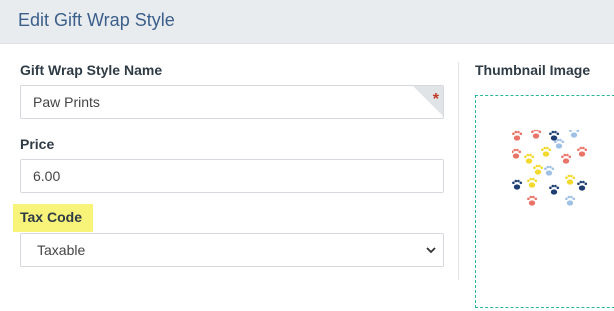  What do you see at coordinates (61, 250) in the screenshot?
I see `tax-code-selected-value: Taxable` at bounding box center [61, 250].